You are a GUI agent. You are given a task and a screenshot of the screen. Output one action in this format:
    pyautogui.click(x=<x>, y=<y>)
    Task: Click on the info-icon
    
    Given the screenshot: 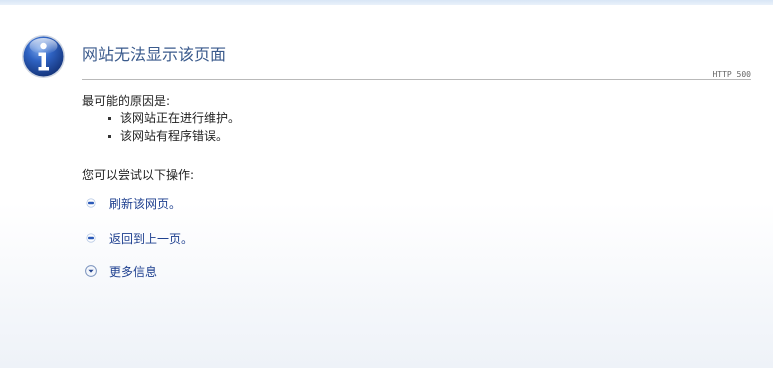 What is the action you would take?
    pyautogui.click(x=43, y=56)
    